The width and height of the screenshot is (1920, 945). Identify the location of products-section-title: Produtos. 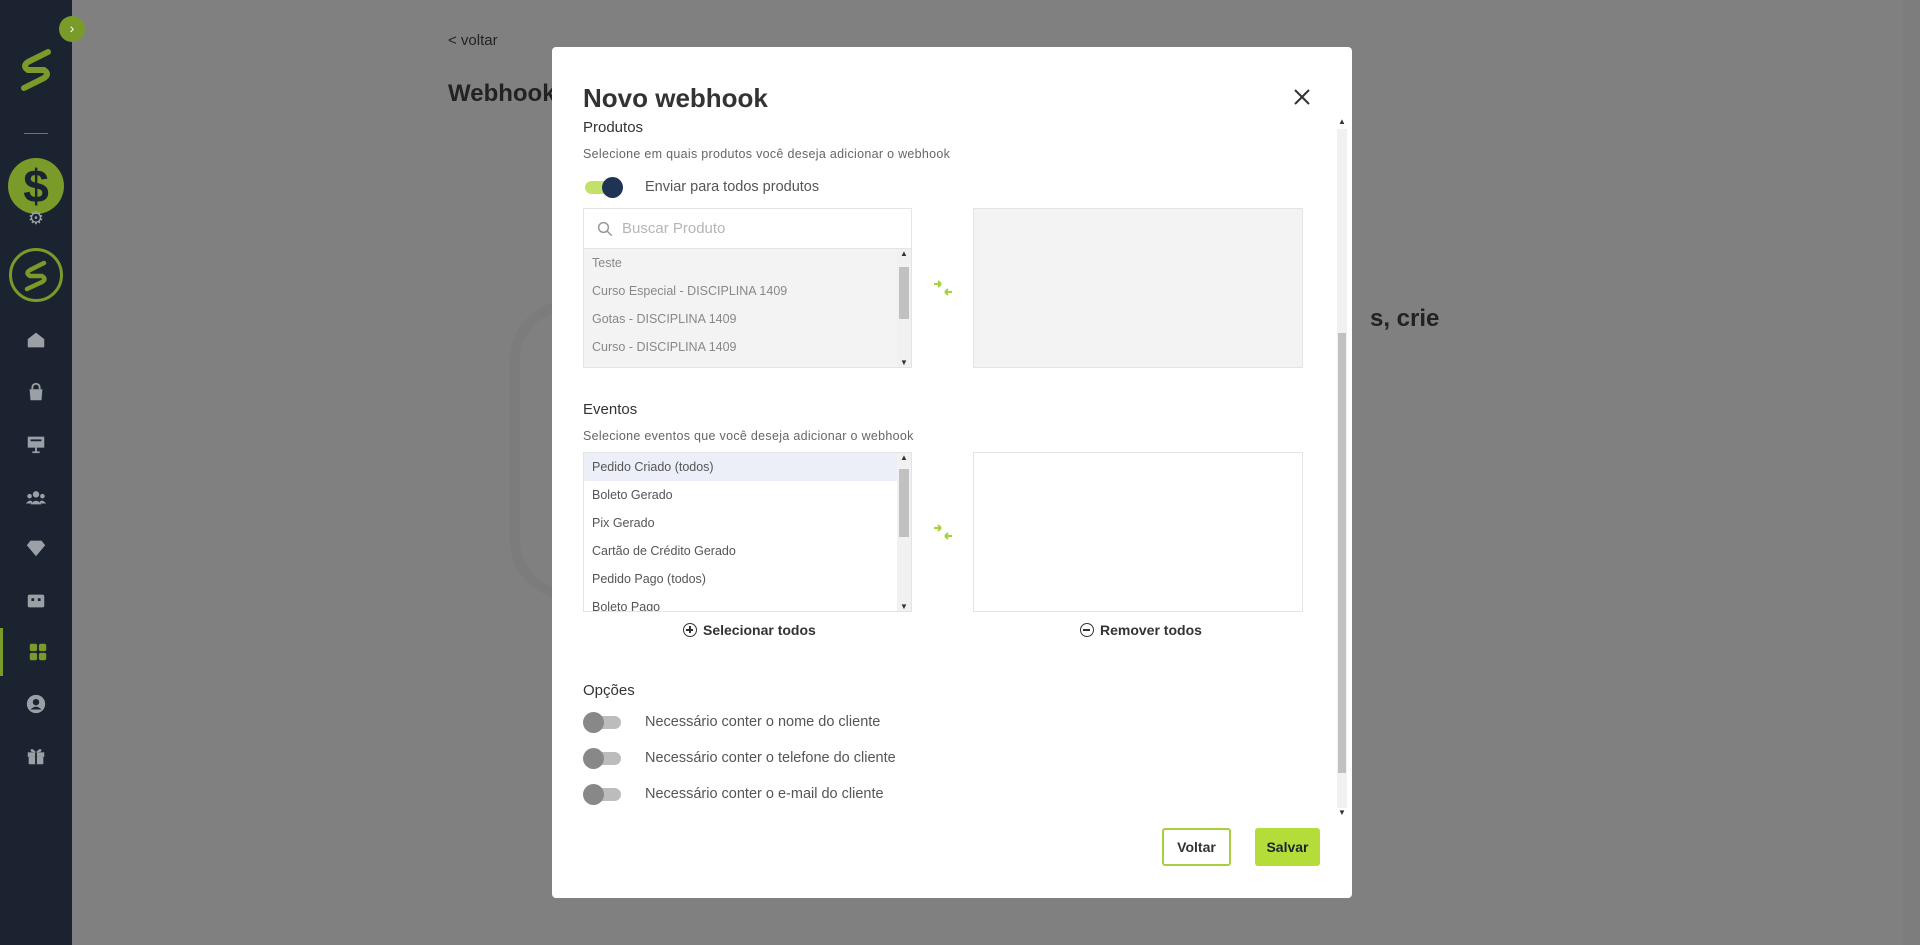
(613, 127).